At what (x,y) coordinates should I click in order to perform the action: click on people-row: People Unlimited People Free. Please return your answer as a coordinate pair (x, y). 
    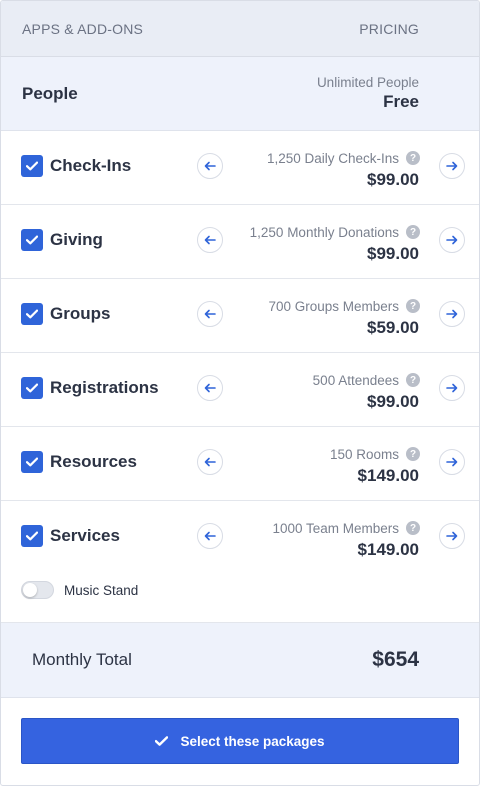
    Looking at the image, I should click on (240, 94).